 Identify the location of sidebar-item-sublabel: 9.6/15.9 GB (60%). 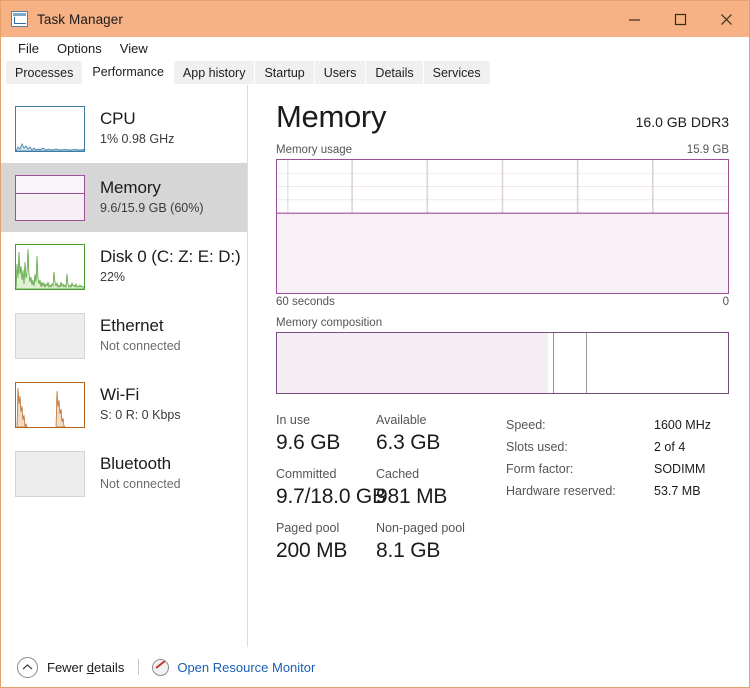
(152, 208).